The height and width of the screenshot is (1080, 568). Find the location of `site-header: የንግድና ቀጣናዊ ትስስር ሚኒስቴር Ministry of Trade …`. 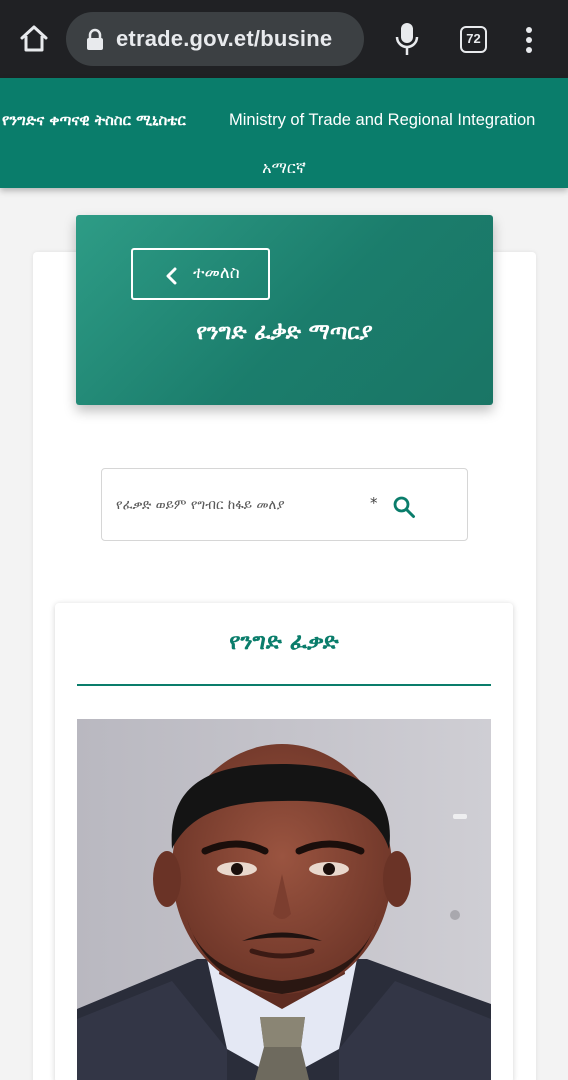

site-header: የንግድና ቀጣናዊ ትስስር ሚኒስቴር Ministry of Trade … is located at coordinates (284, 133).